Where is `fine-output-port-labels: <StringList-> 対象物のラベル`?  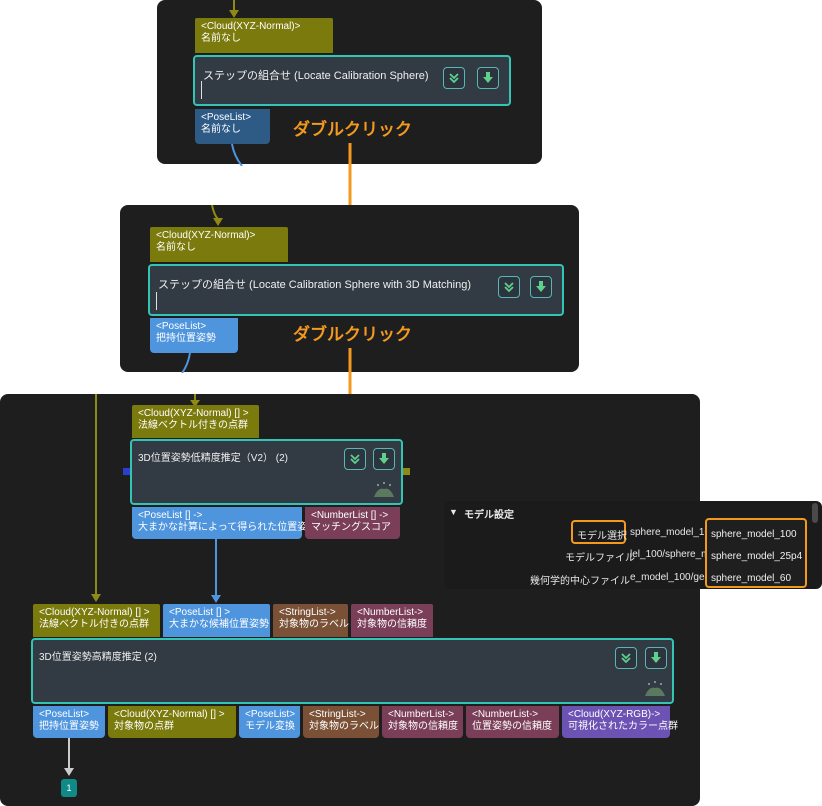 fine-output-port-labels: <StringList-> 対象物のラベル is located at coordinates (341, 722).